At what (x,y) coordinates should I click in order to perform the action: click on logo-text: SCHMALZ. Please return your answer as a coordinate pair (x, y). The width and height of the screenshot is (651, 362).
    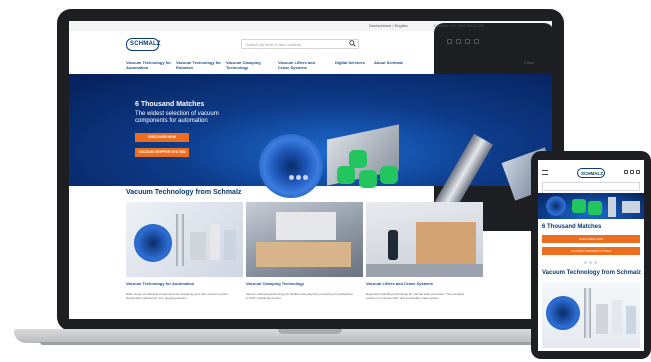
    Looking at the image, I should click on (145, 44).